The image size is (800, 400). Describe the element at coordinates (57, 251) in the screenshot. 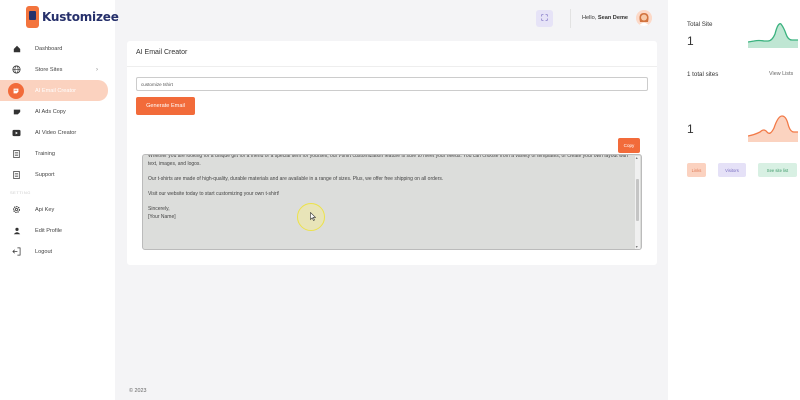

I see `sidebar-item-logout: Logout` at that location.